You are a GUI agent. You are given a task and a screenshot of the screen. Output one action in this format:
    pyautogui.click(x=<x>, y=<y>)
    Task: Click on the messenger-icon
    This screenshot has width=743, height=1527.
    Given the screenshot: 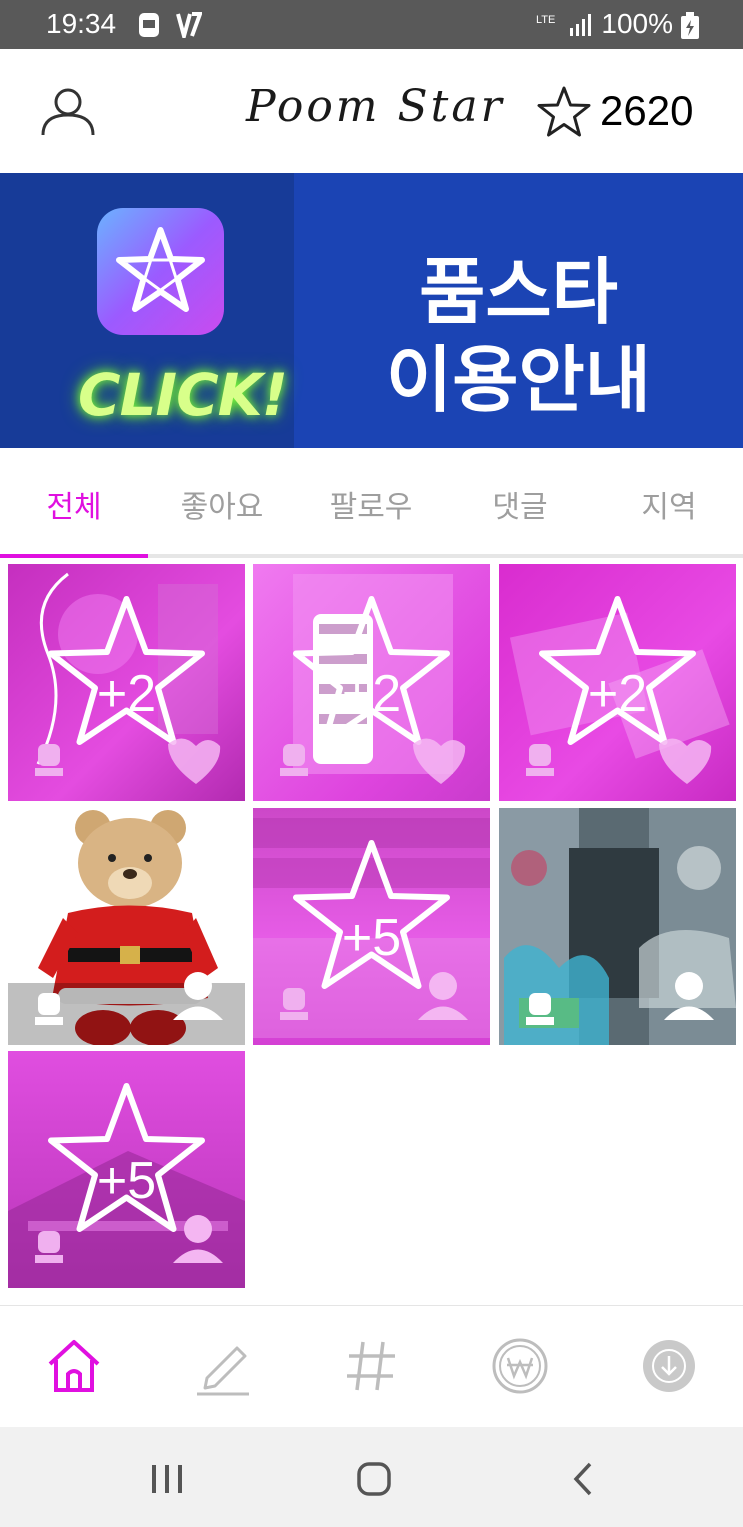 What is the action you would take?
    pyautogui.click(x=149, y=25)
    